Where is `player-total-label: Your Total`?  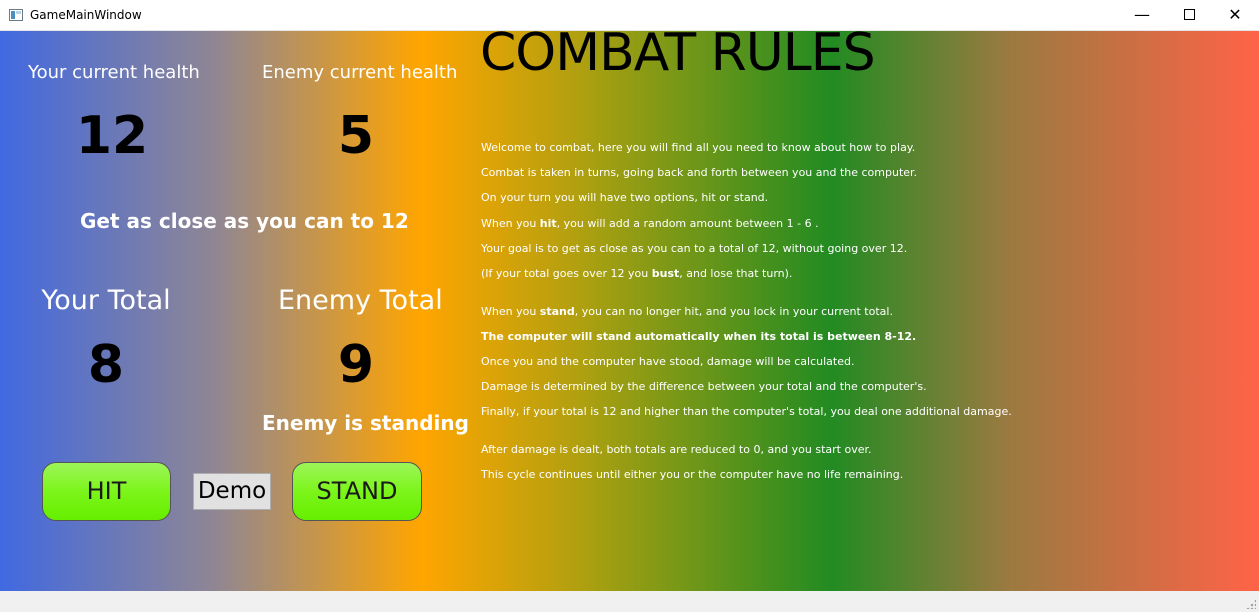 player-total-label: Your Total is located at coordinates (106, 300).